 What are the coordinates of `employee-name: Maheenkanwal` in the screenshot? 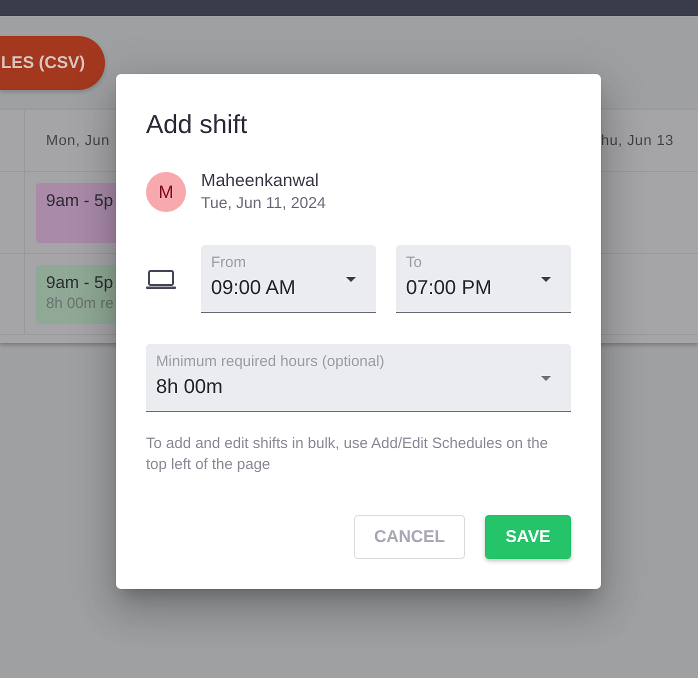 It's located at (260, 180).